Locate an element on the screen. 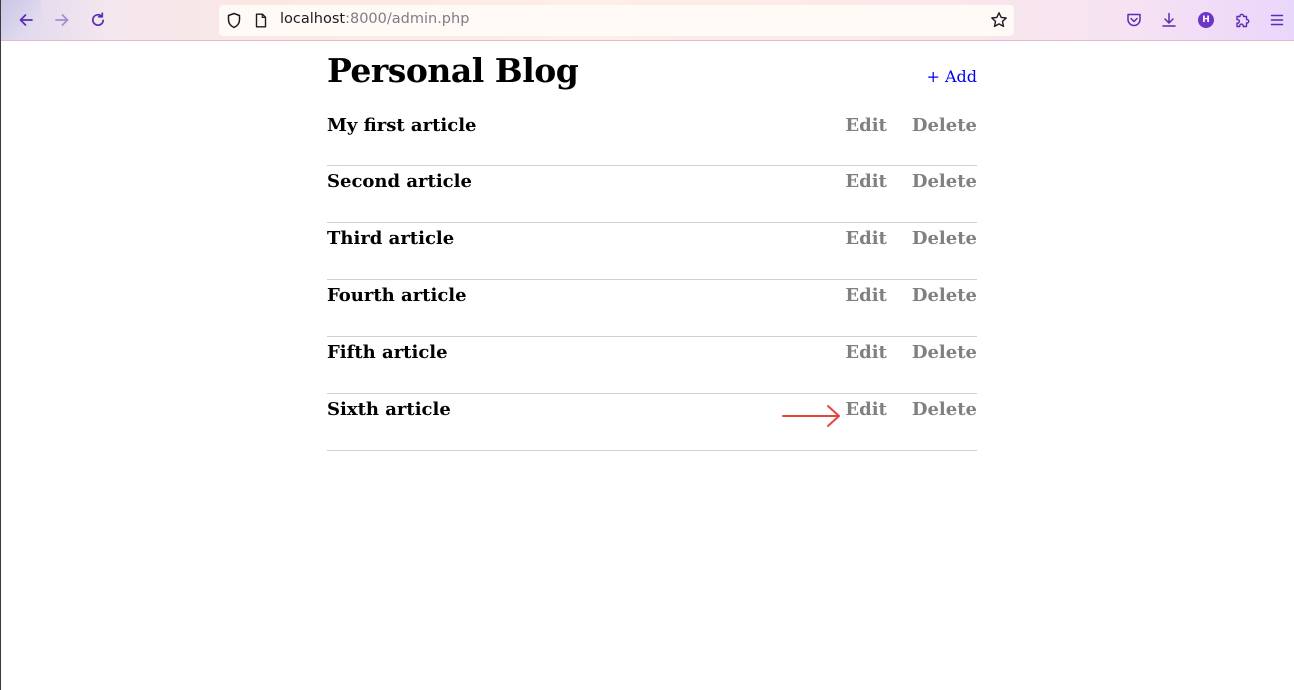 The image size is (1294, 690). article-title: Fourth article is located at coordinates (397, 295).